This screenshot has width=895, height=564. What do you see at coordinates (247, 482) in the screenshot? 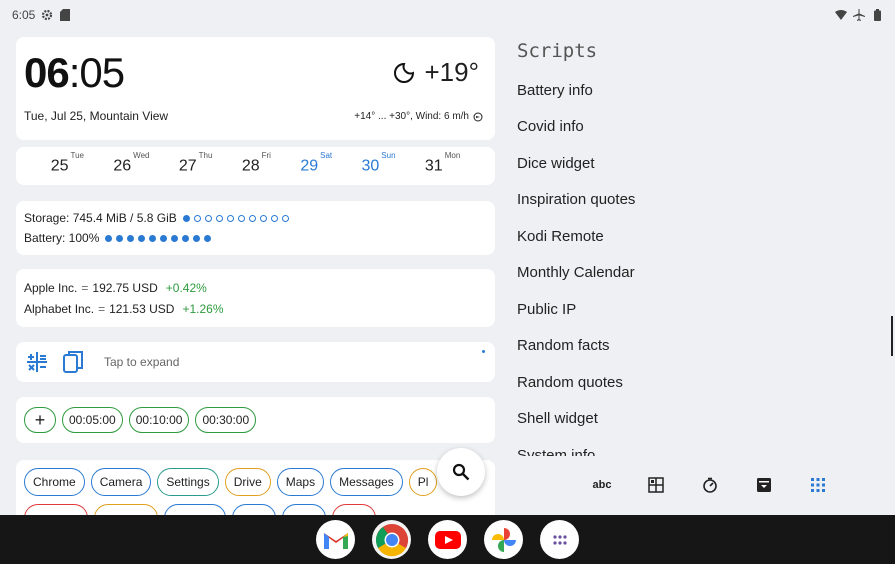
I see `app-shortcut-button: Drive` at bounding box center [247, 482].